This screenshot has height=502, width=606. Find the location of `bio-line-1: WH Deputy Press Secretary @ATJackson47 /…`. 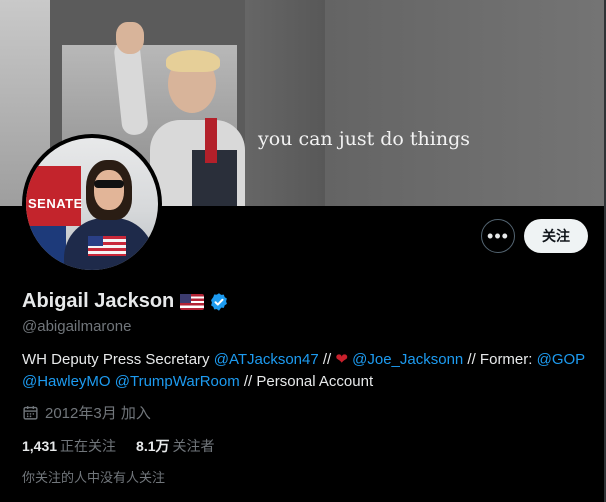

bio-line-1: WH Deputy Press Secretary @ATJackson47 /… is located at coordinates (304, 359).